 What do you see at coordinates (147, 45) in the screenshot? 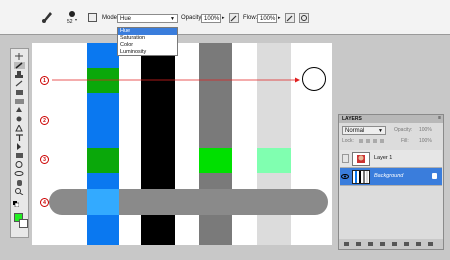
I see `mode-option-color: Color` at bounding box center [147, 45].